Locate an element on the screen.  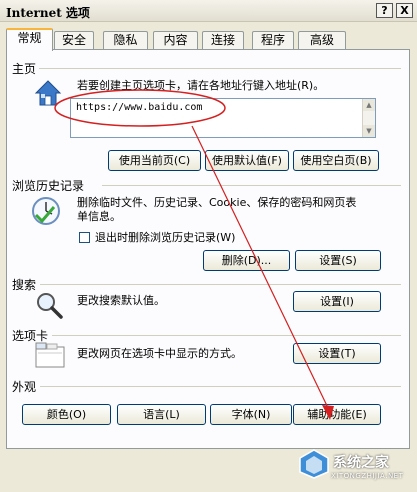
annotation-arrow-head is located at coordinates (328, 412).